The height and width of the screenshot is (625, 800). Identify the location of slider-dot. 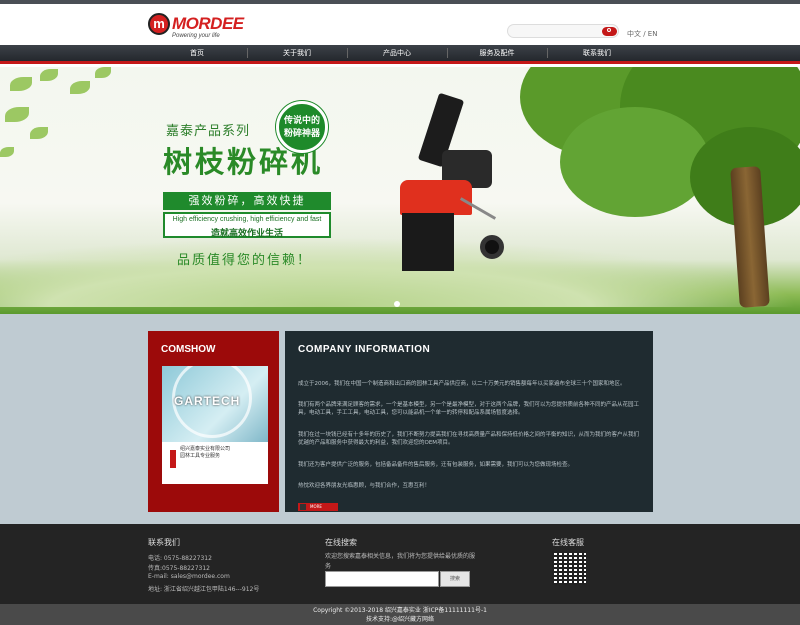
(397, 304).